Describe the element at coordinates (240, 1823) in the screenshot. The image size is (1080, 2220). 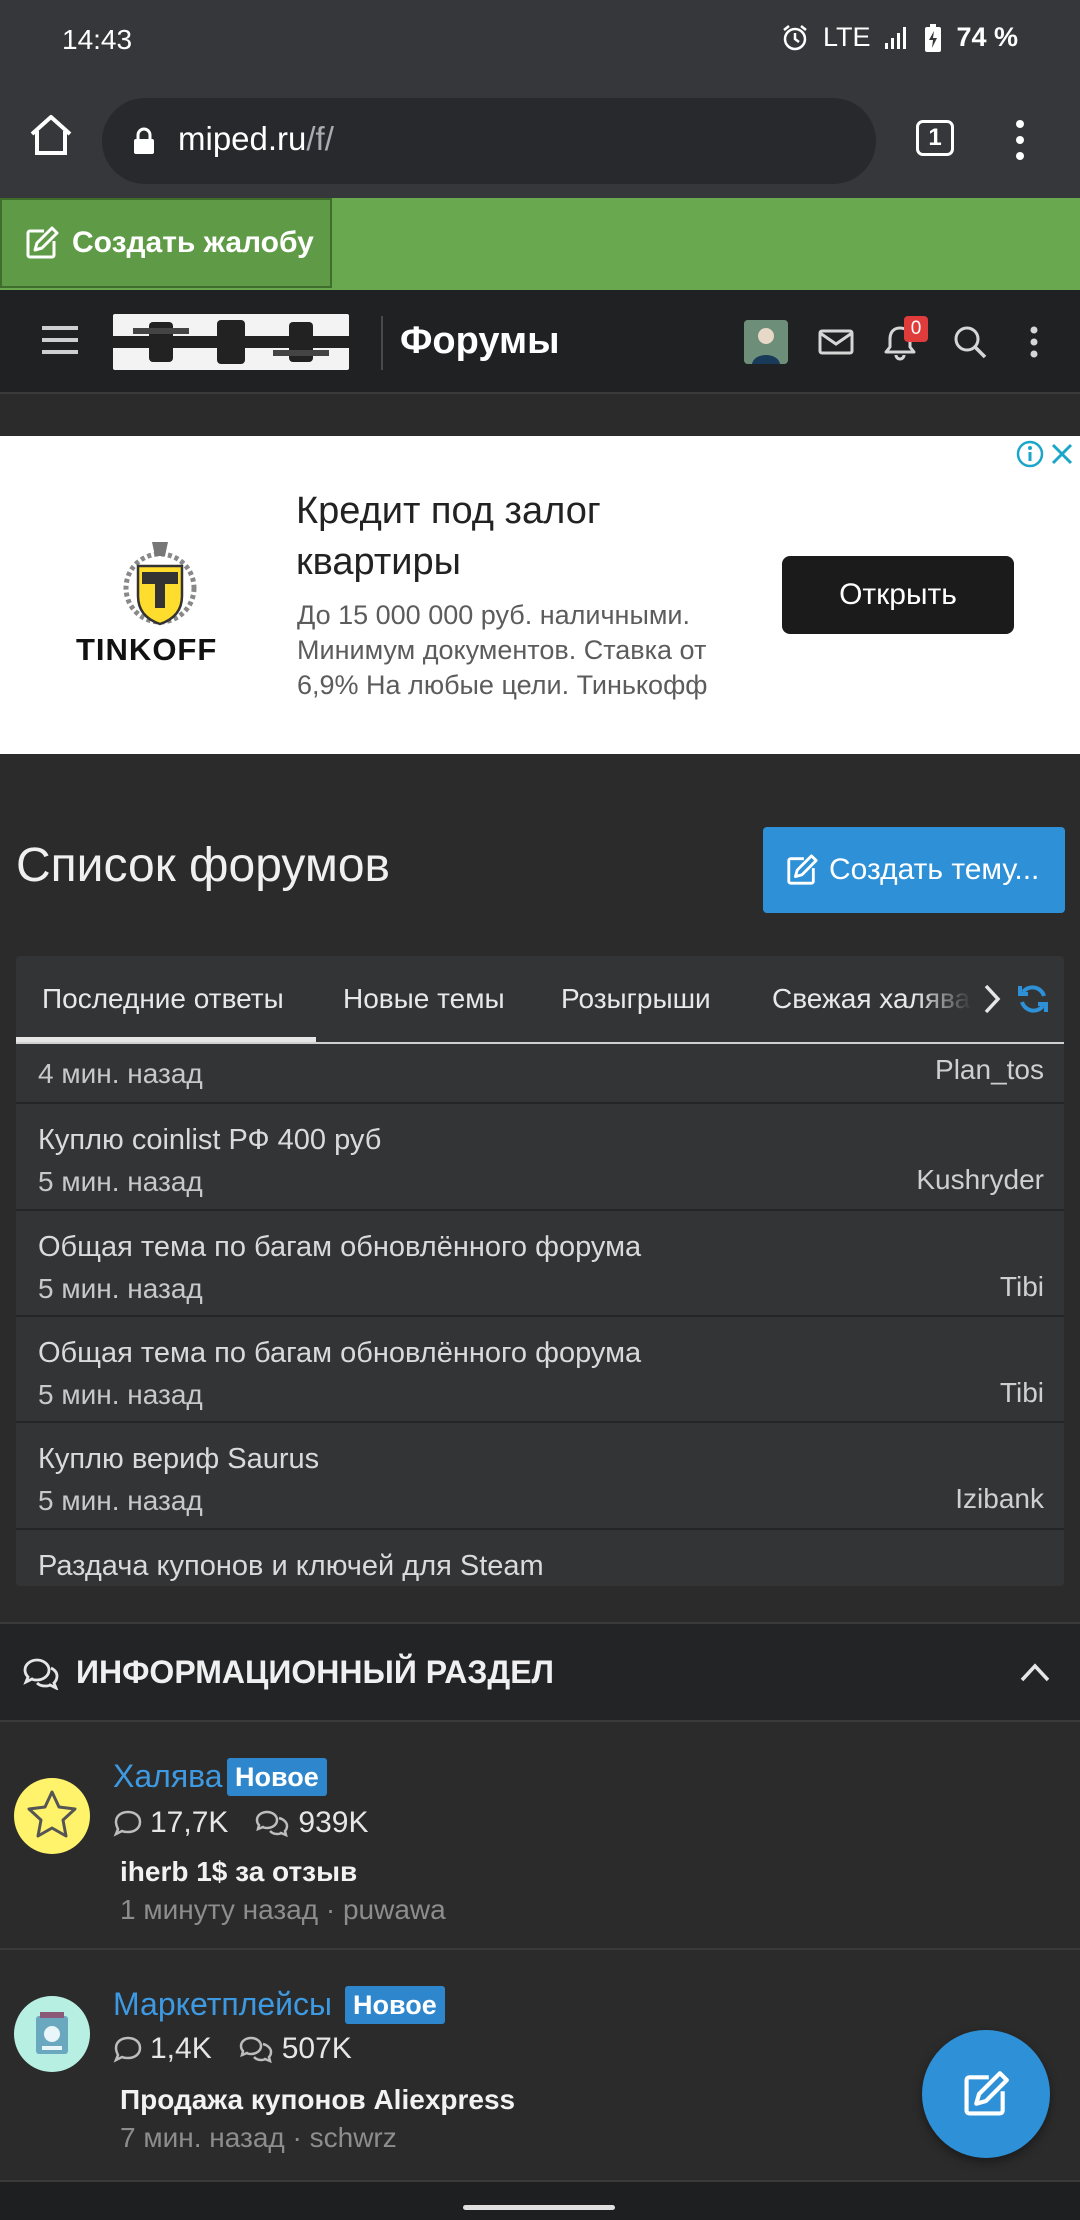
I see `forum-stats: 17,7K 939K` at that location.